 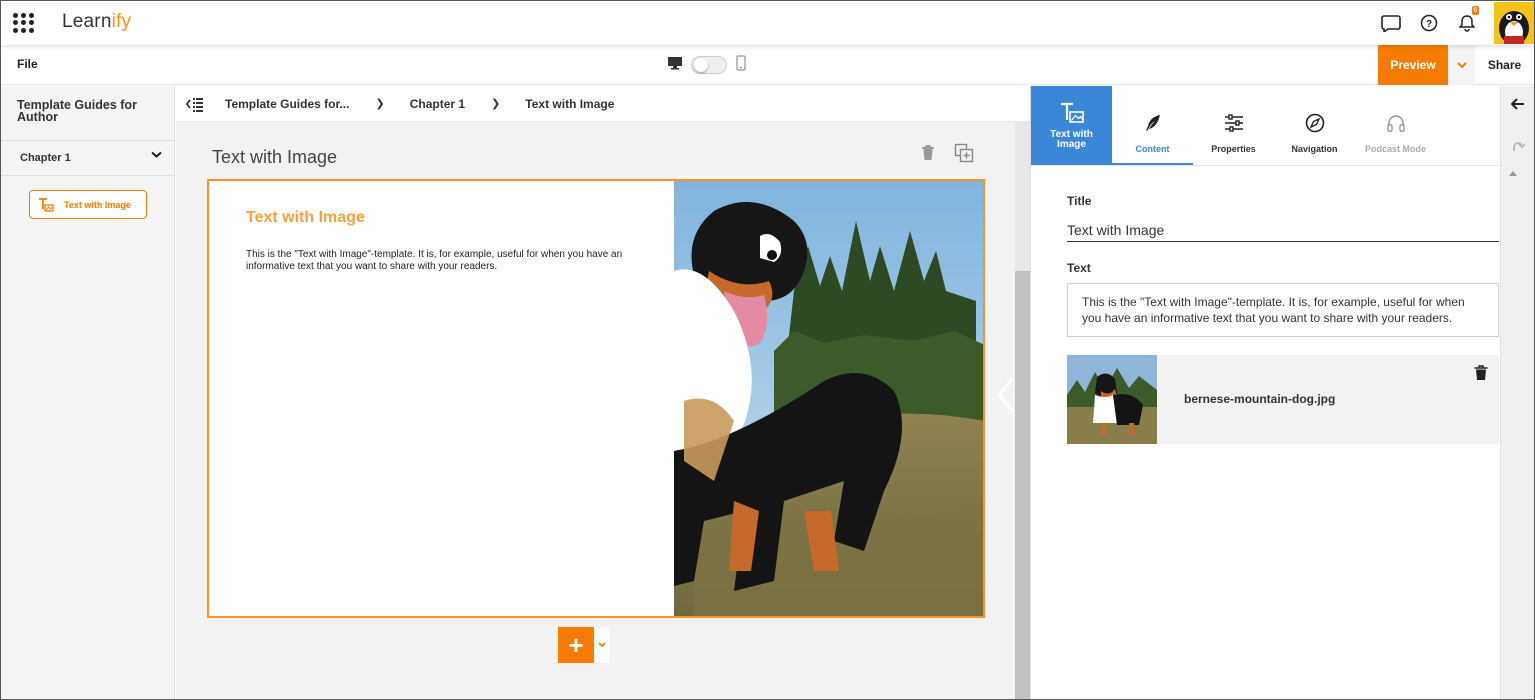 What do you see at coordinates (87, 21) in the screenshot?
I see `logo-text: Learn` at bounding box center [87, 21].